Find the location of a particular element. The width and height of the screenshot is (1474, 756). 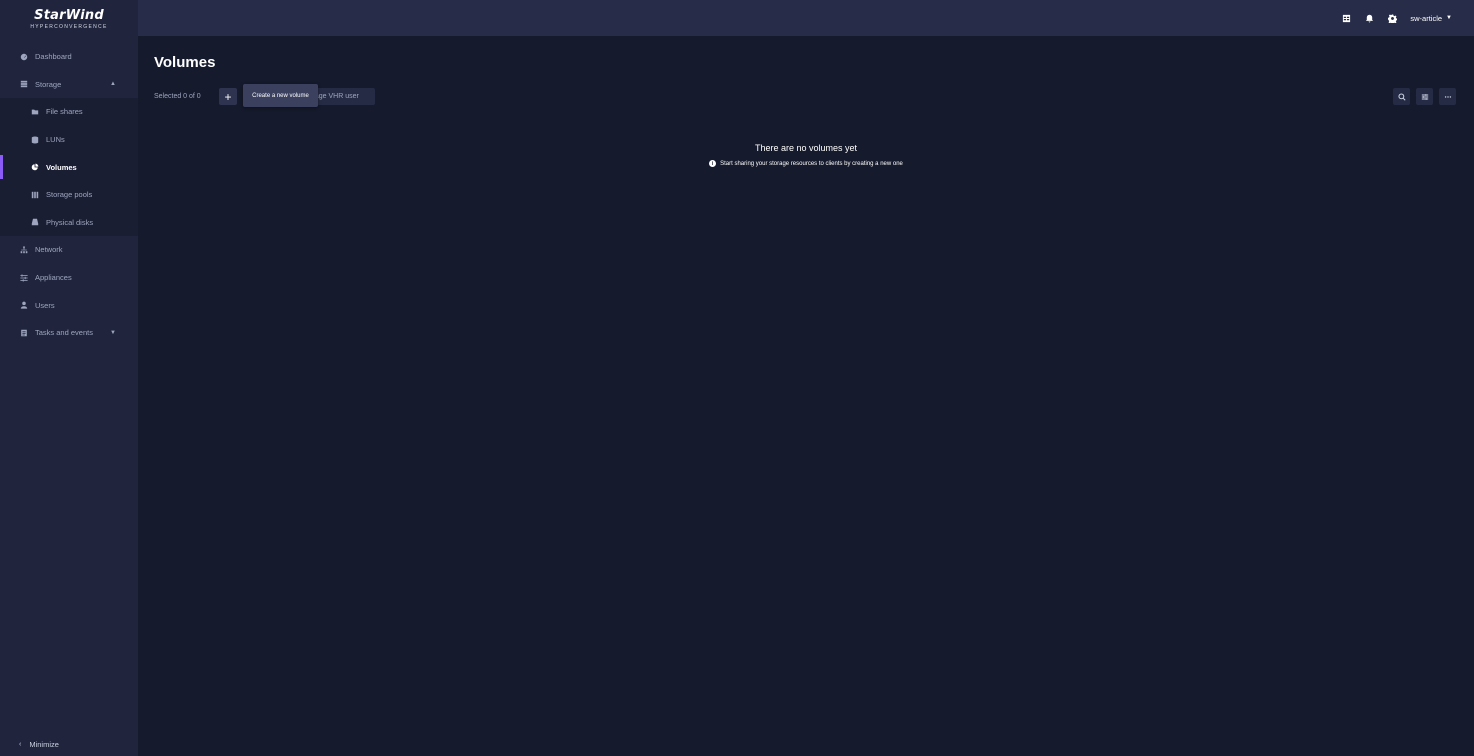

sidebar-item-volumes: Volumes is located at coordinates (69, 167).